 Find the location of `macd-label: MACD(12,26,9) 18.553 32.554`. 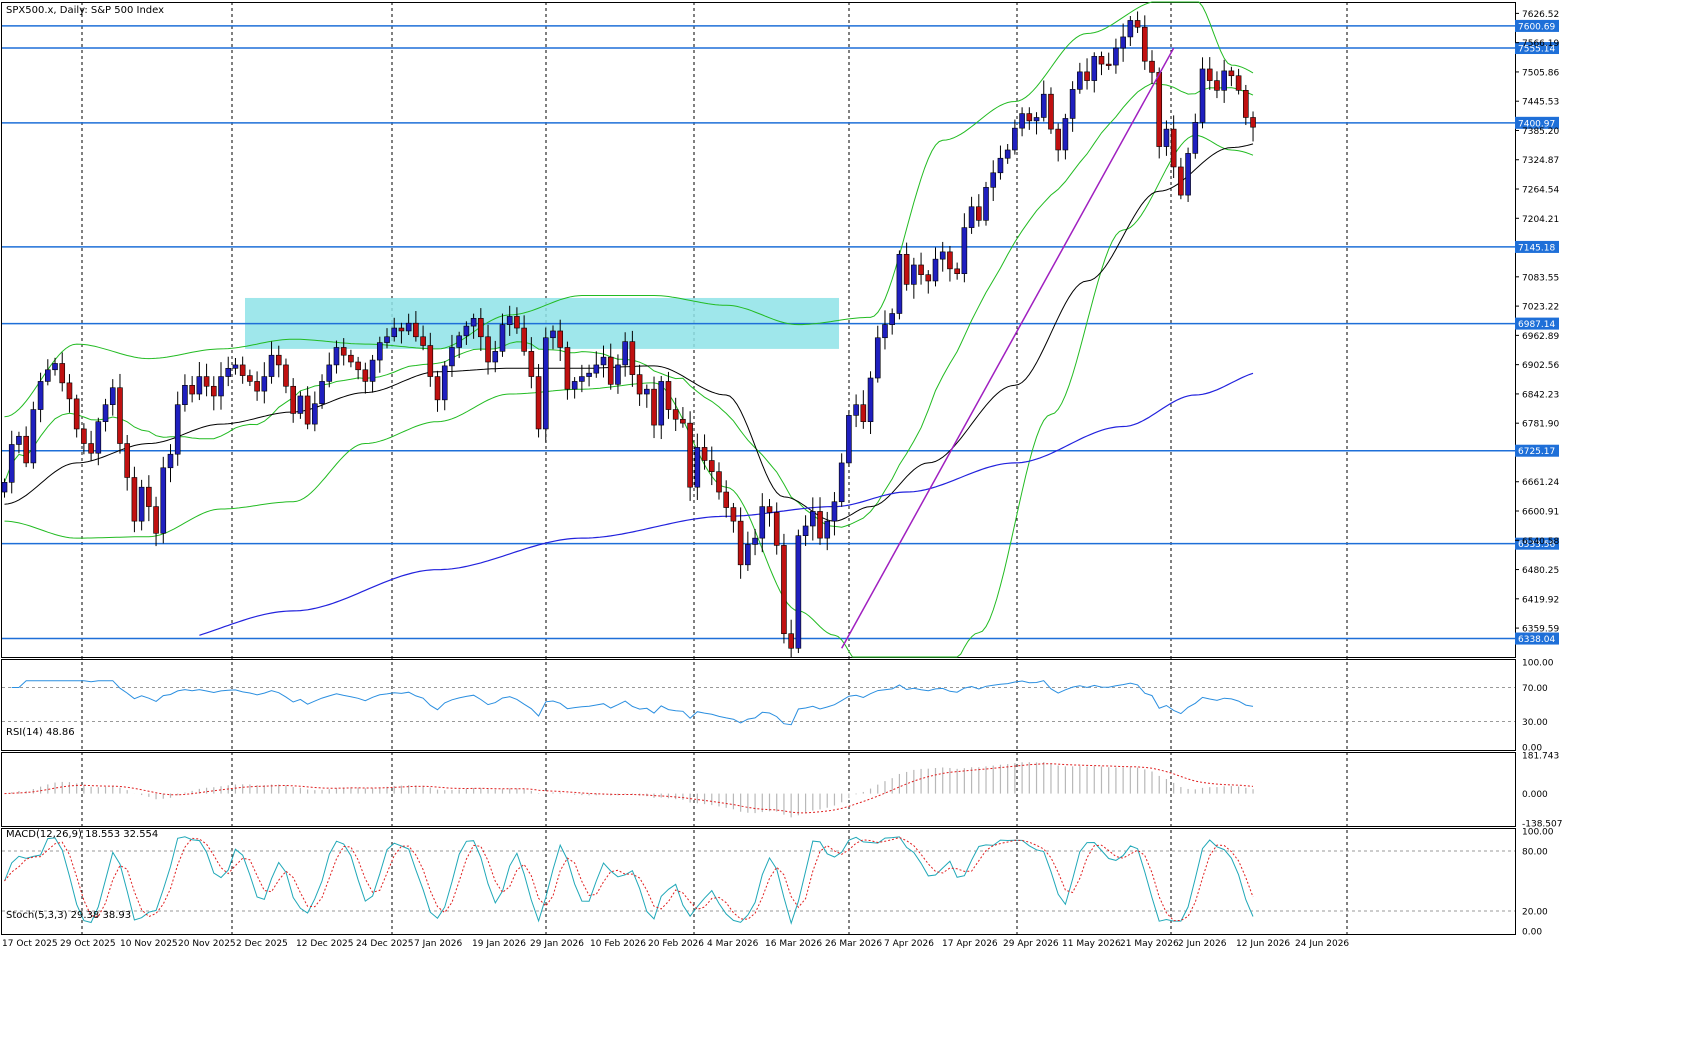

macd-label: MACD(12,26,9) 18.553 32.554 is located at coordinates (82, 834).